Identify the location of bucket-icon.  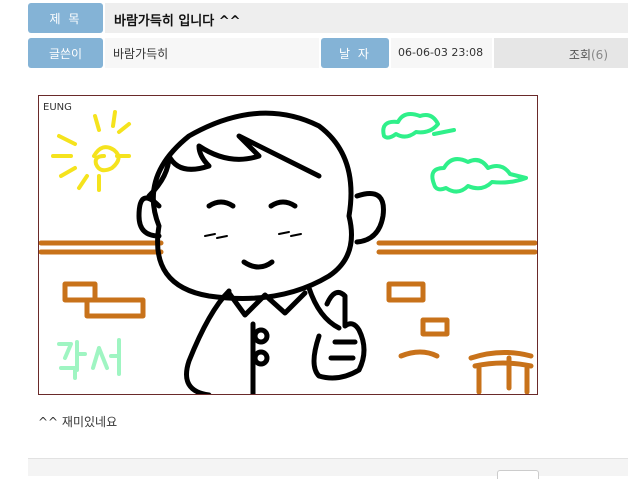
(501, 372).